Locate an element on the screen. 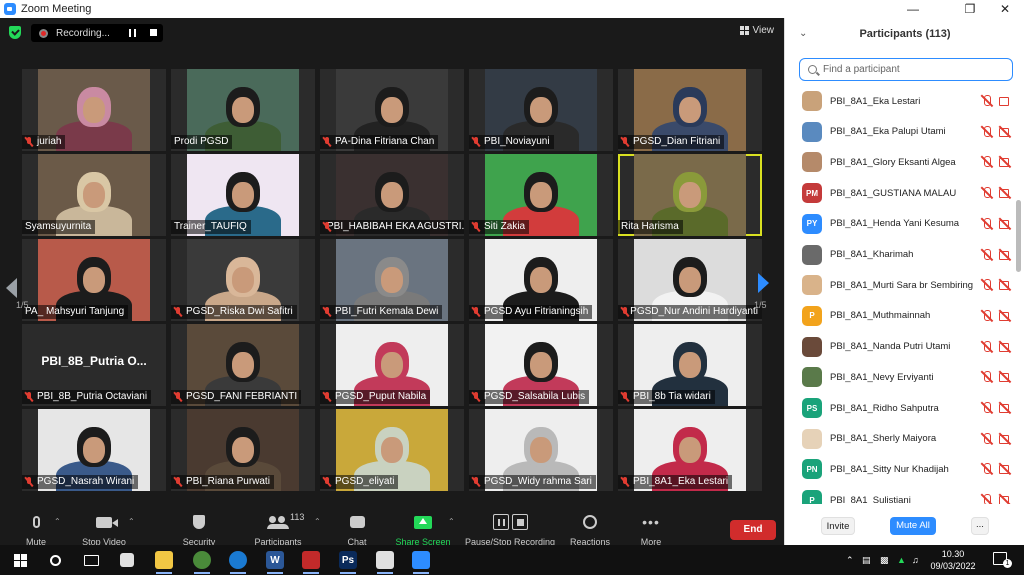 This screenshot has width=1024, height=575. video-tile: PBI_Noviayuni is located at coordinates (541, 110).